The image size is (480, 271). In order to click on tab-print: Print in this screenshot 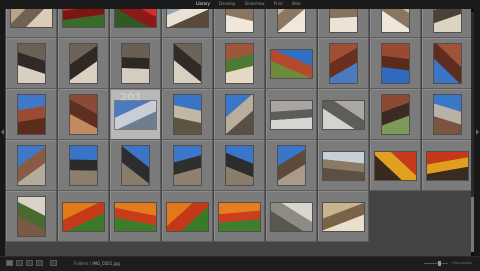, I will do `click(278, 4)`.